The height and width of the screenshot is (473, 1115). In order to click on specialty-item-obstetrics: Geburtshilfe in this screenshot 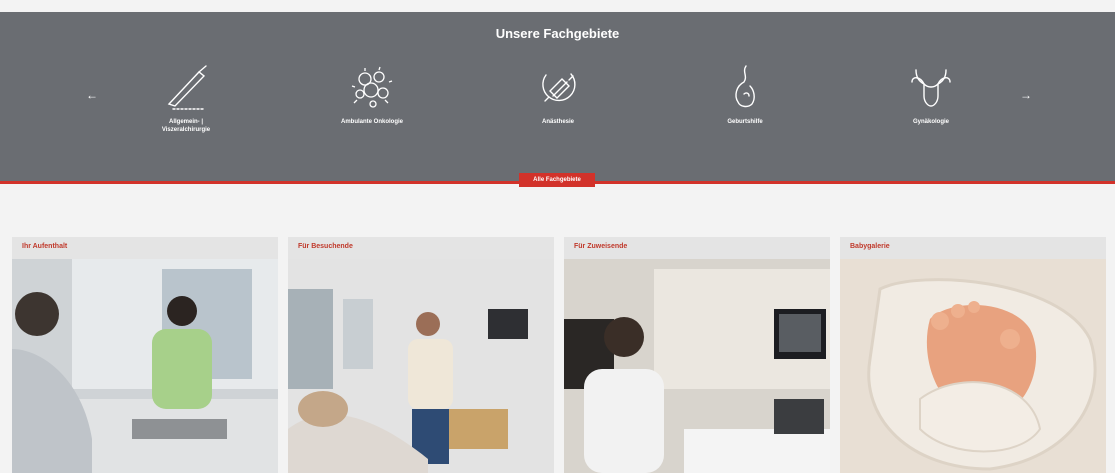, I will do `click(745, 94)`.